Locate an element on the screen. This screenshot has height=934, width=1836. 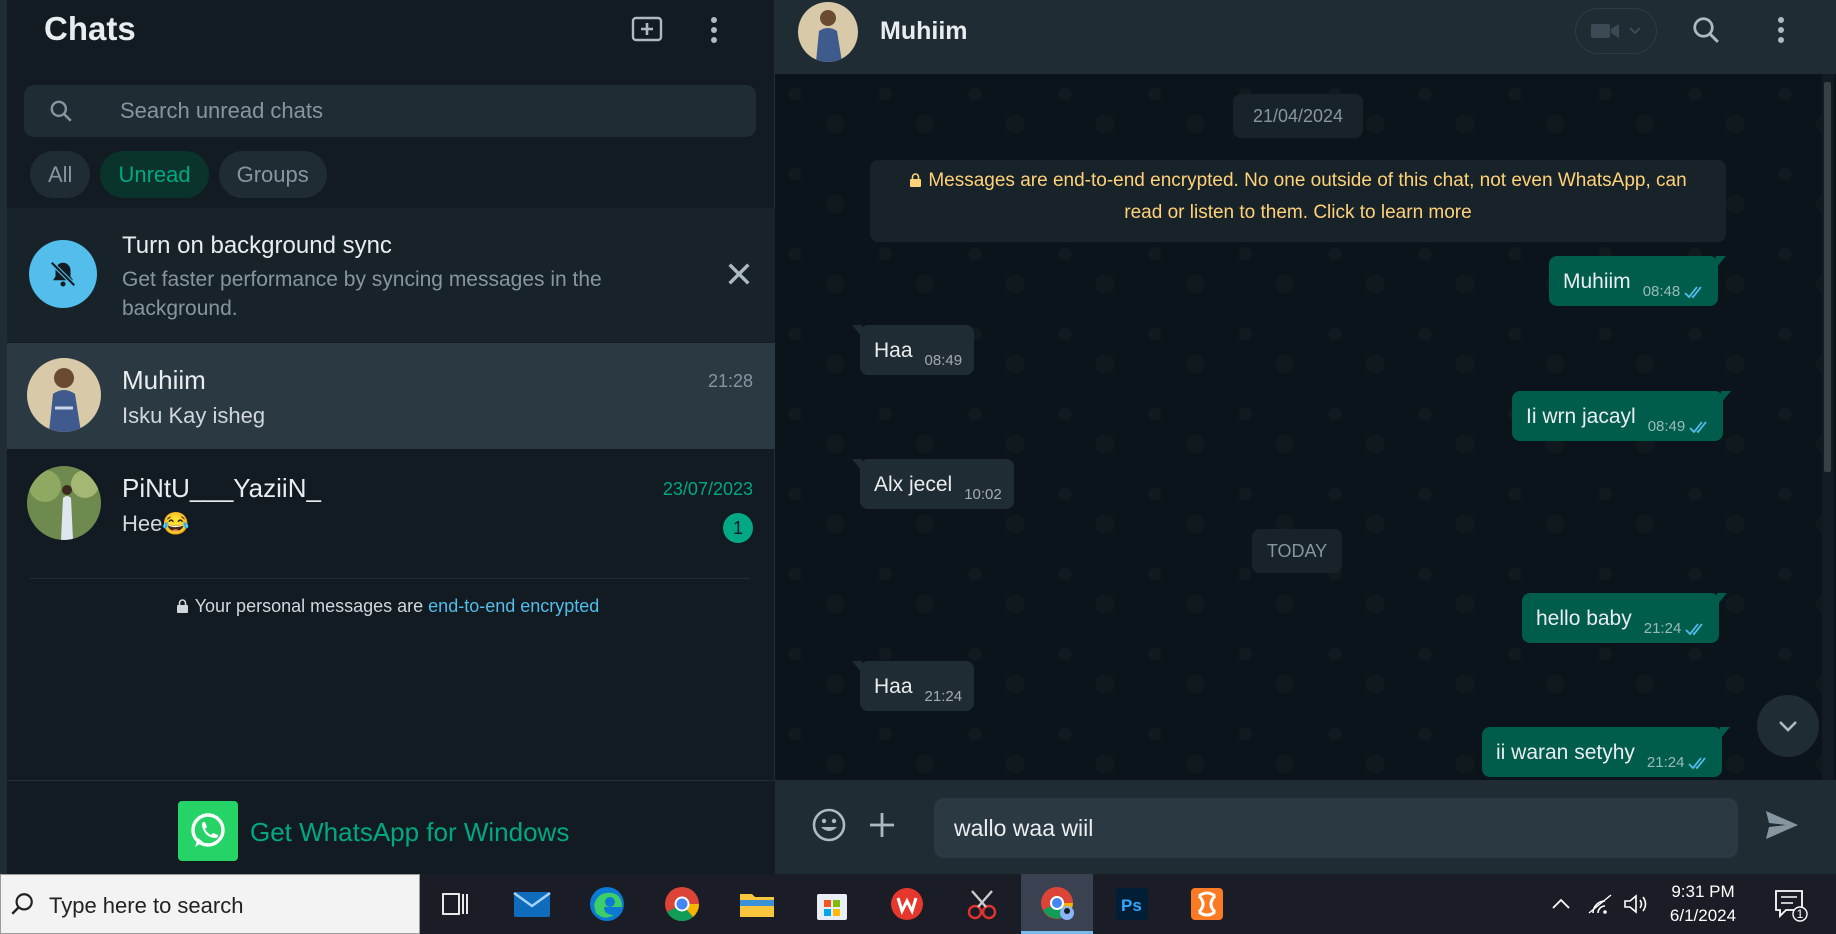
message-bubble-outgoing: Muhiim 08:48 is located at coordinates (1638, 281).